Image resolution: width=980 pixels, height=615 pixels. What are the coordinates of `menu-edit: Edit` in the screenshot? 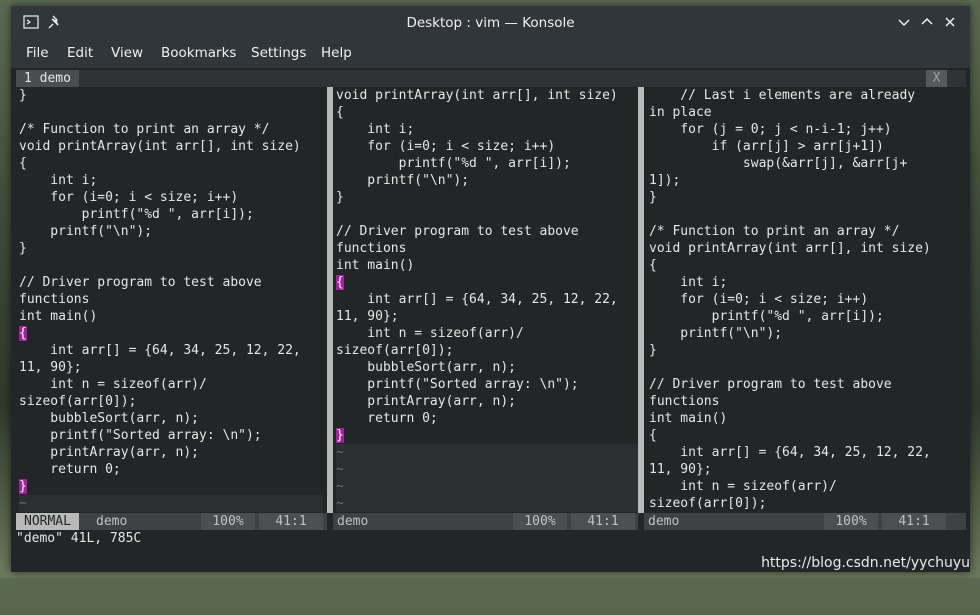 It's located at (80, 53).